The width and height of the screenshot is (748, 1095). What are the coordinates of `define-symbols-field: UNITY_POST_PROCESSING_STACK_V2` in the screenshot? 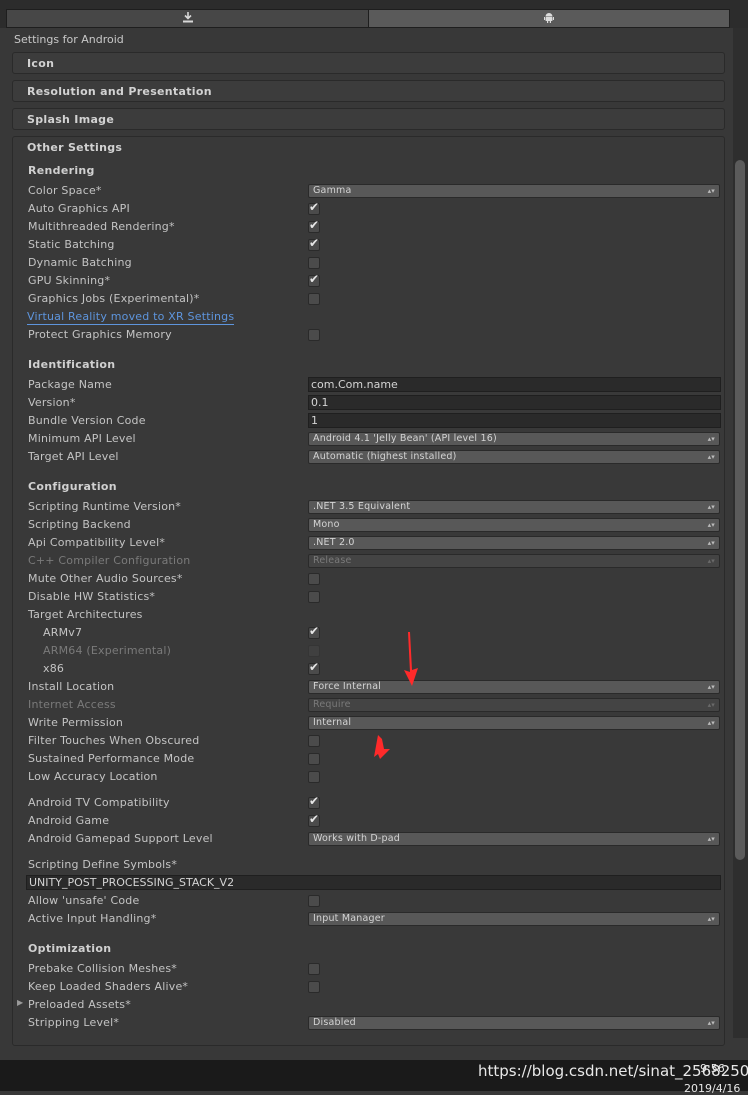 It's located at (373, 882).